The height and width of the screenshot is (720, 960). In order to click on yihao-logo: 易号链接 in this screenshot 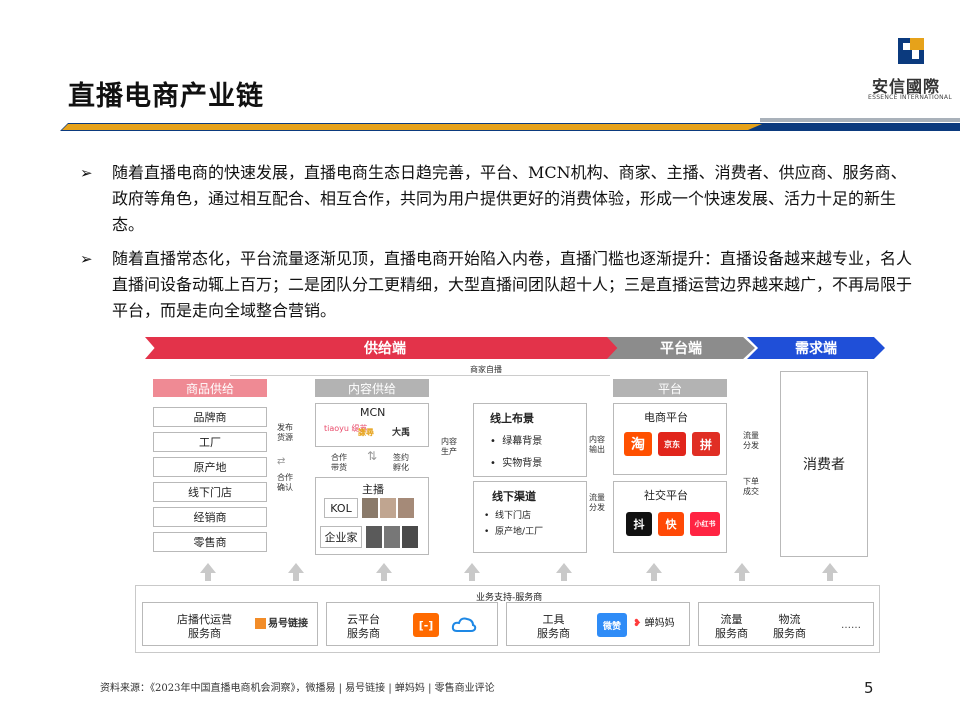, I will do `click(281, 624)`.